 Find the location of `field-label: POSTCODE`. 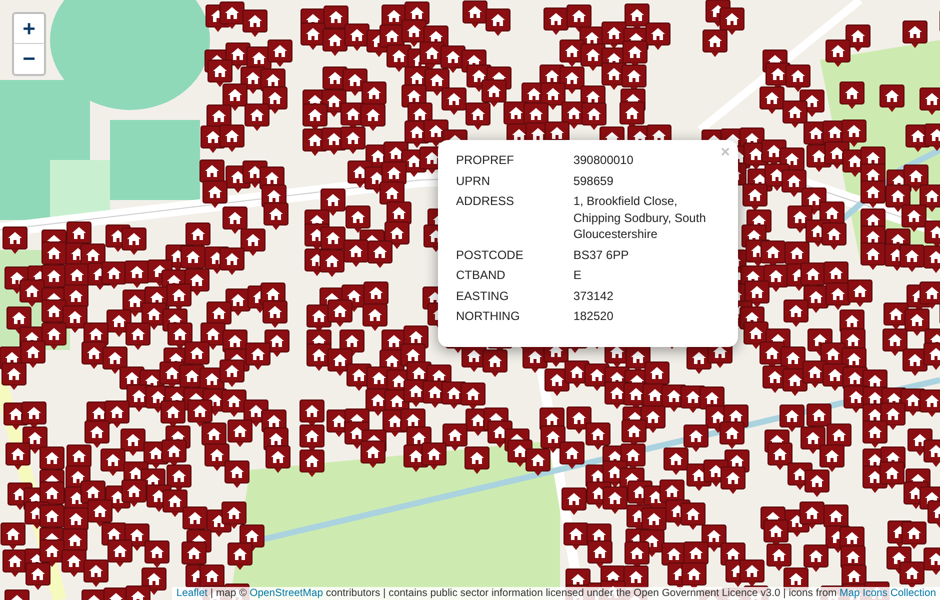

field-label: POSTCODE is located at coordinates (490, 255).